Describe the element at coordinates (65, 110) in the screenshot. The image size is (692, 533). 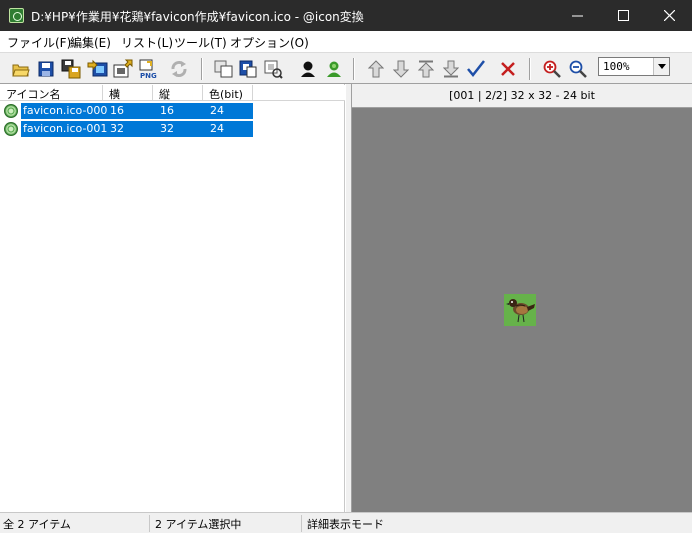
I see `row-name: favicon.ico-000` at that location.